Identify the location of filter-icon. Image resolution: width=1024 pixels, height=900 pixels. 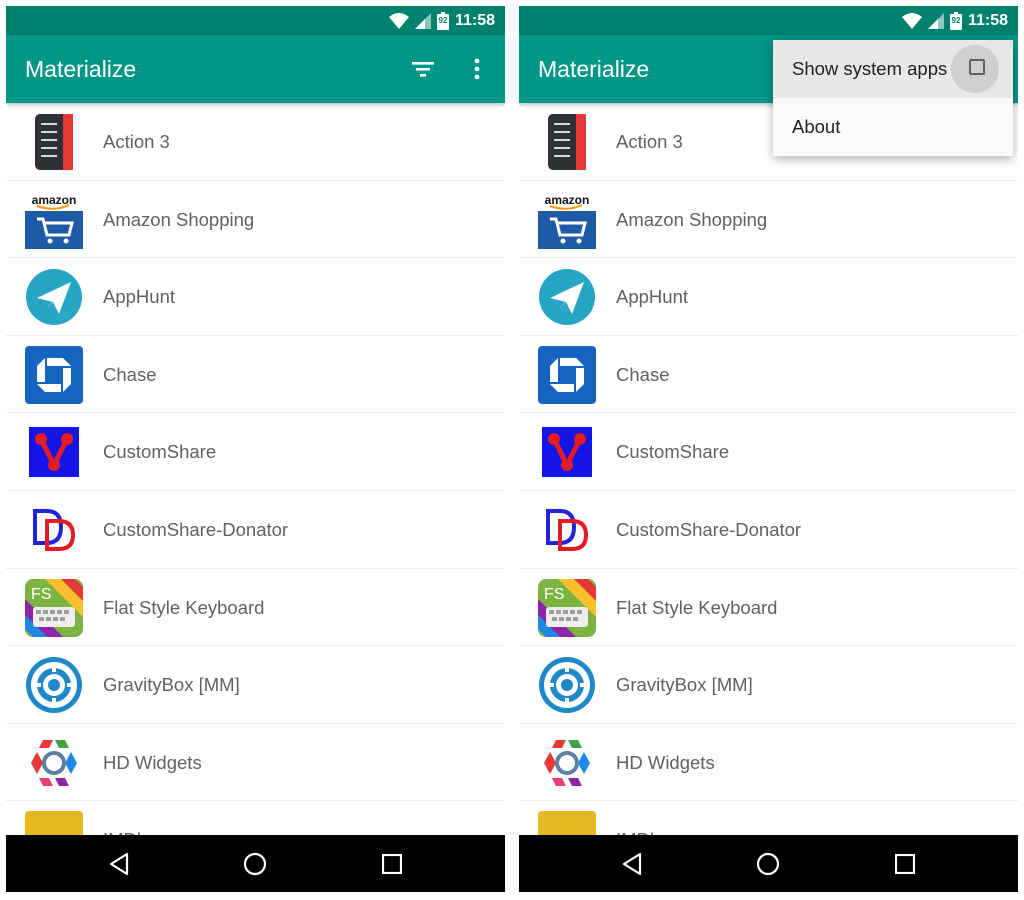
(423, 69).